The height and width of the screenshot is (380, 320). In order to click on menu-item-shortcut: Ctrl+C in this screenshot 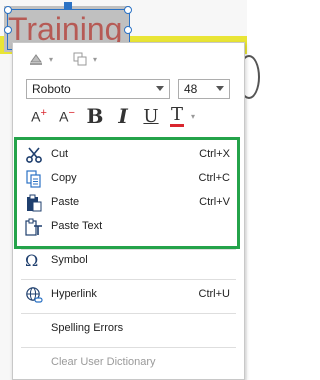, I will do `click(214, 178)`.